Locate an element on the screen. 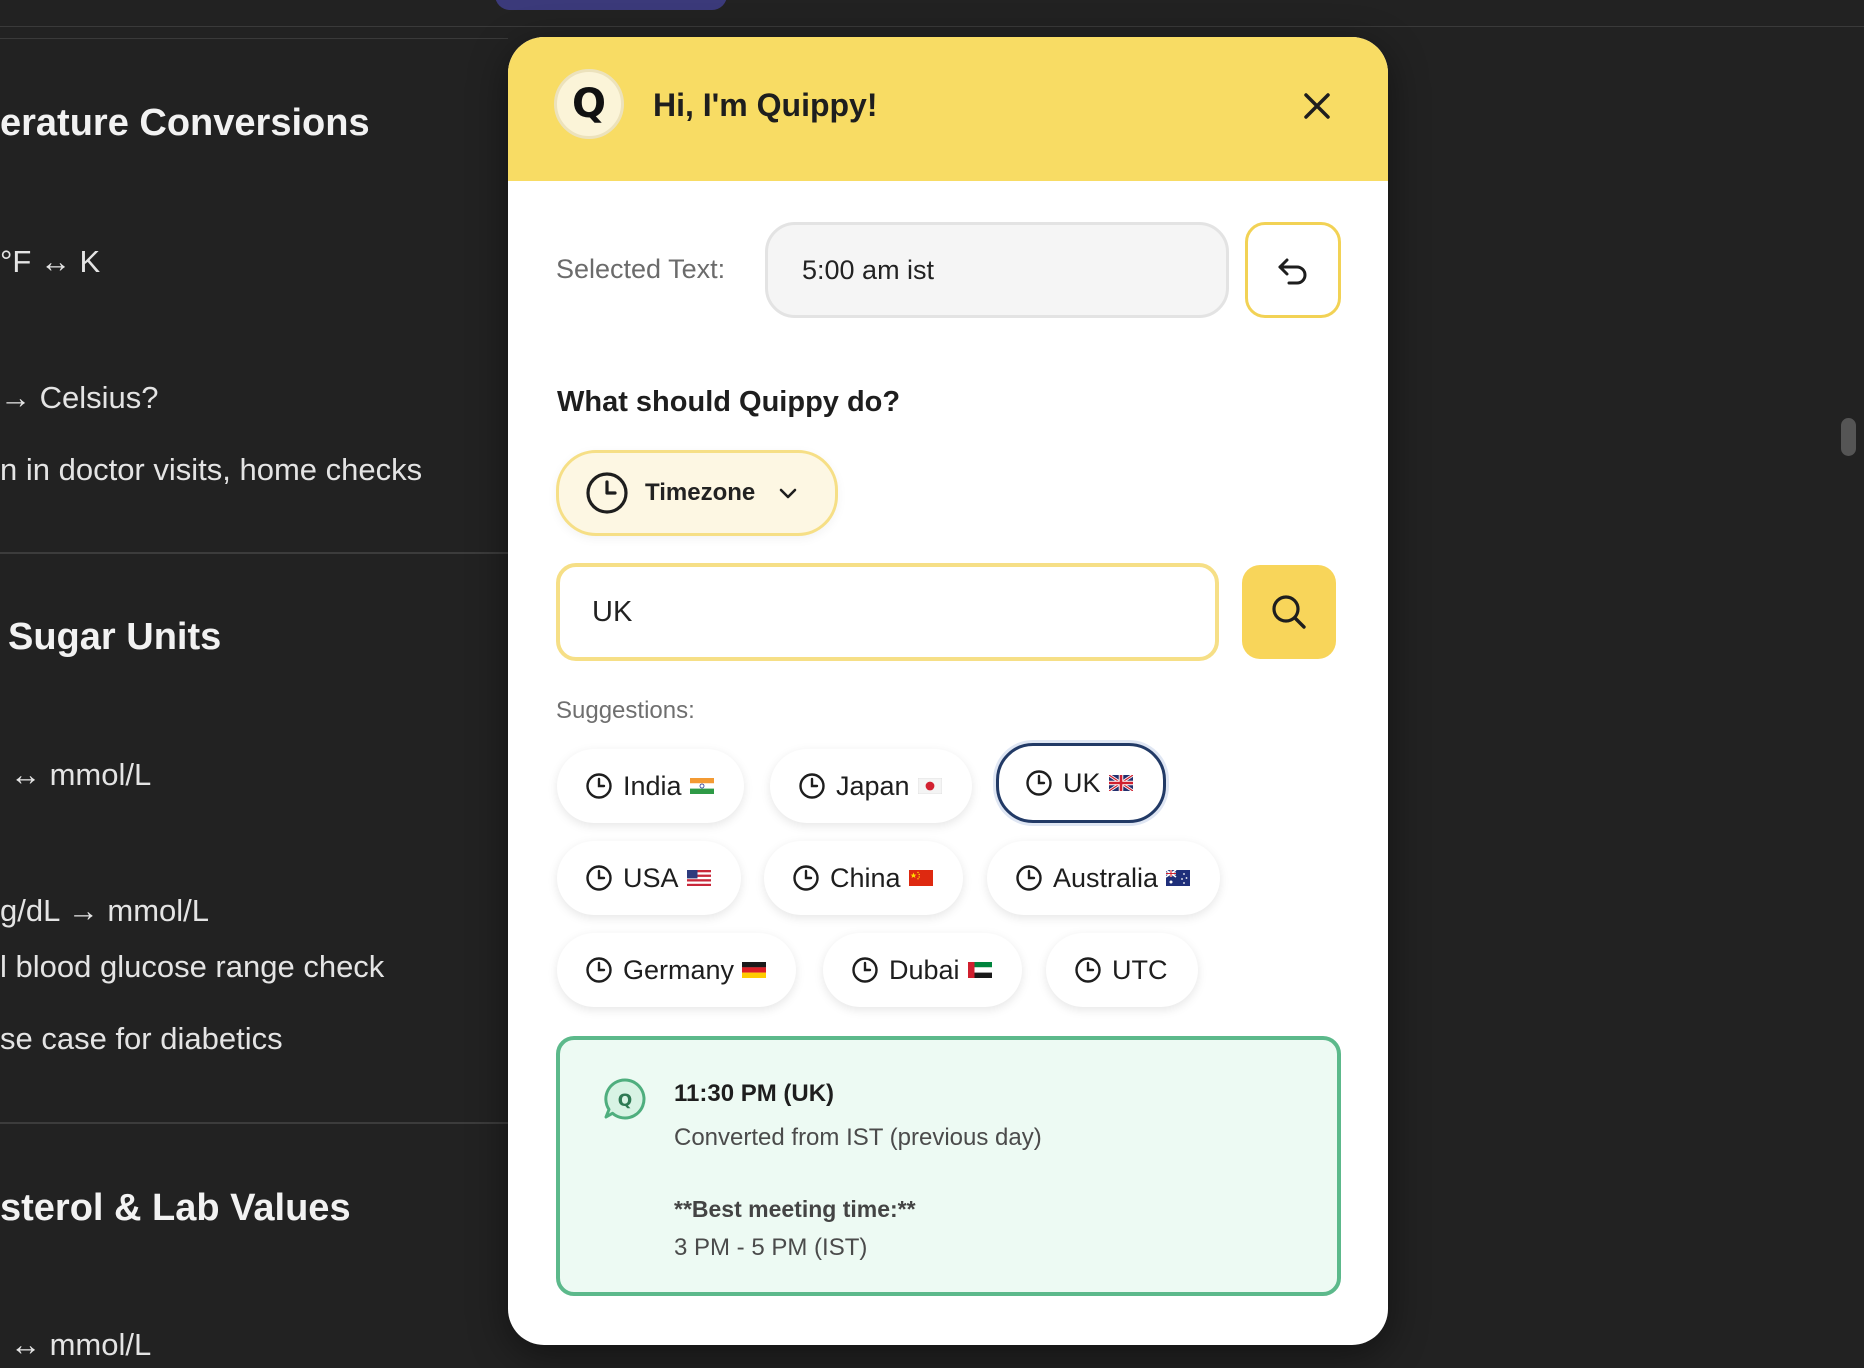 The width and height of the screenshot is (1864, 1368). suggestions-label: Suggestions: is located at coordinates (625, 710).